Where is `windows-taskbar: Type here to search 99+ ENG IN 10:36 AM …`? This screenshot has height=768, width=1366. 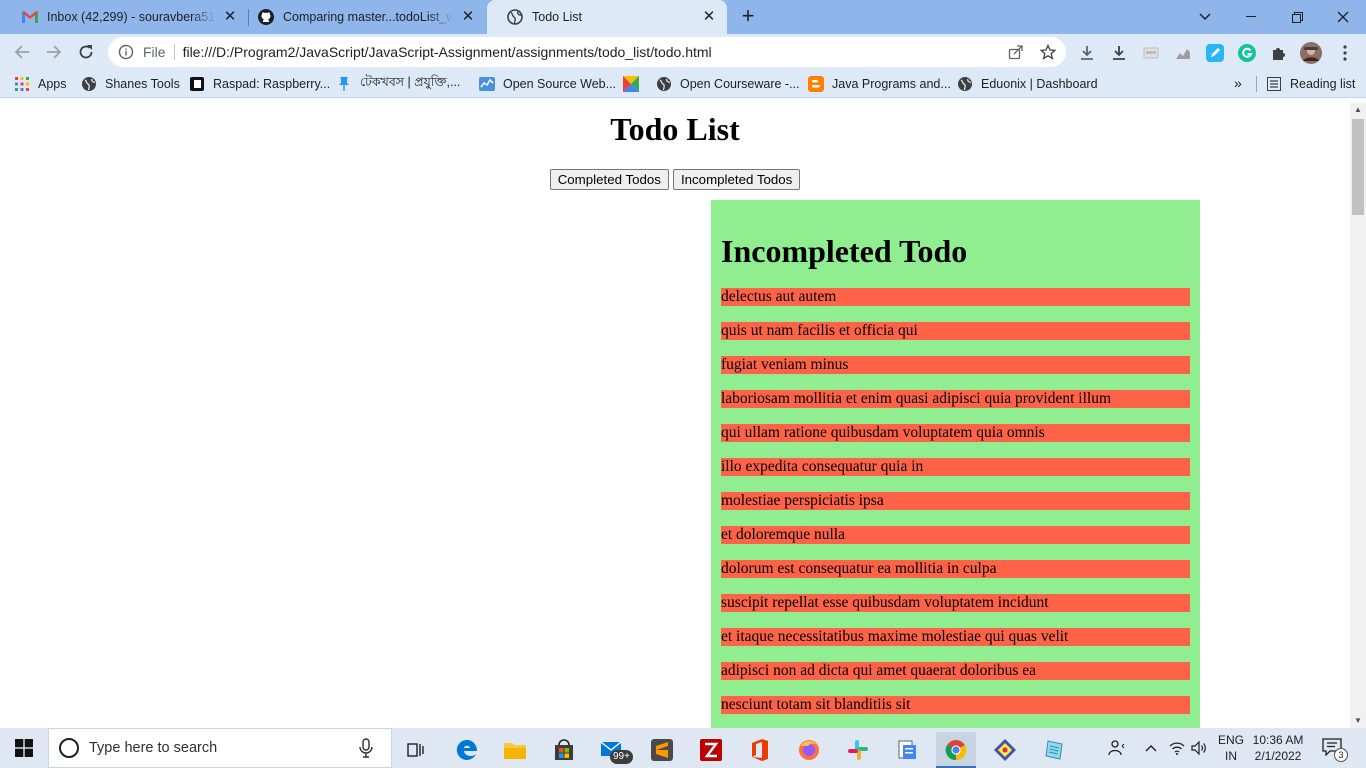 windows-taskbar: Type here to search 99+ ENG IN 10:36 AM … is located at coordinates (683, 748).